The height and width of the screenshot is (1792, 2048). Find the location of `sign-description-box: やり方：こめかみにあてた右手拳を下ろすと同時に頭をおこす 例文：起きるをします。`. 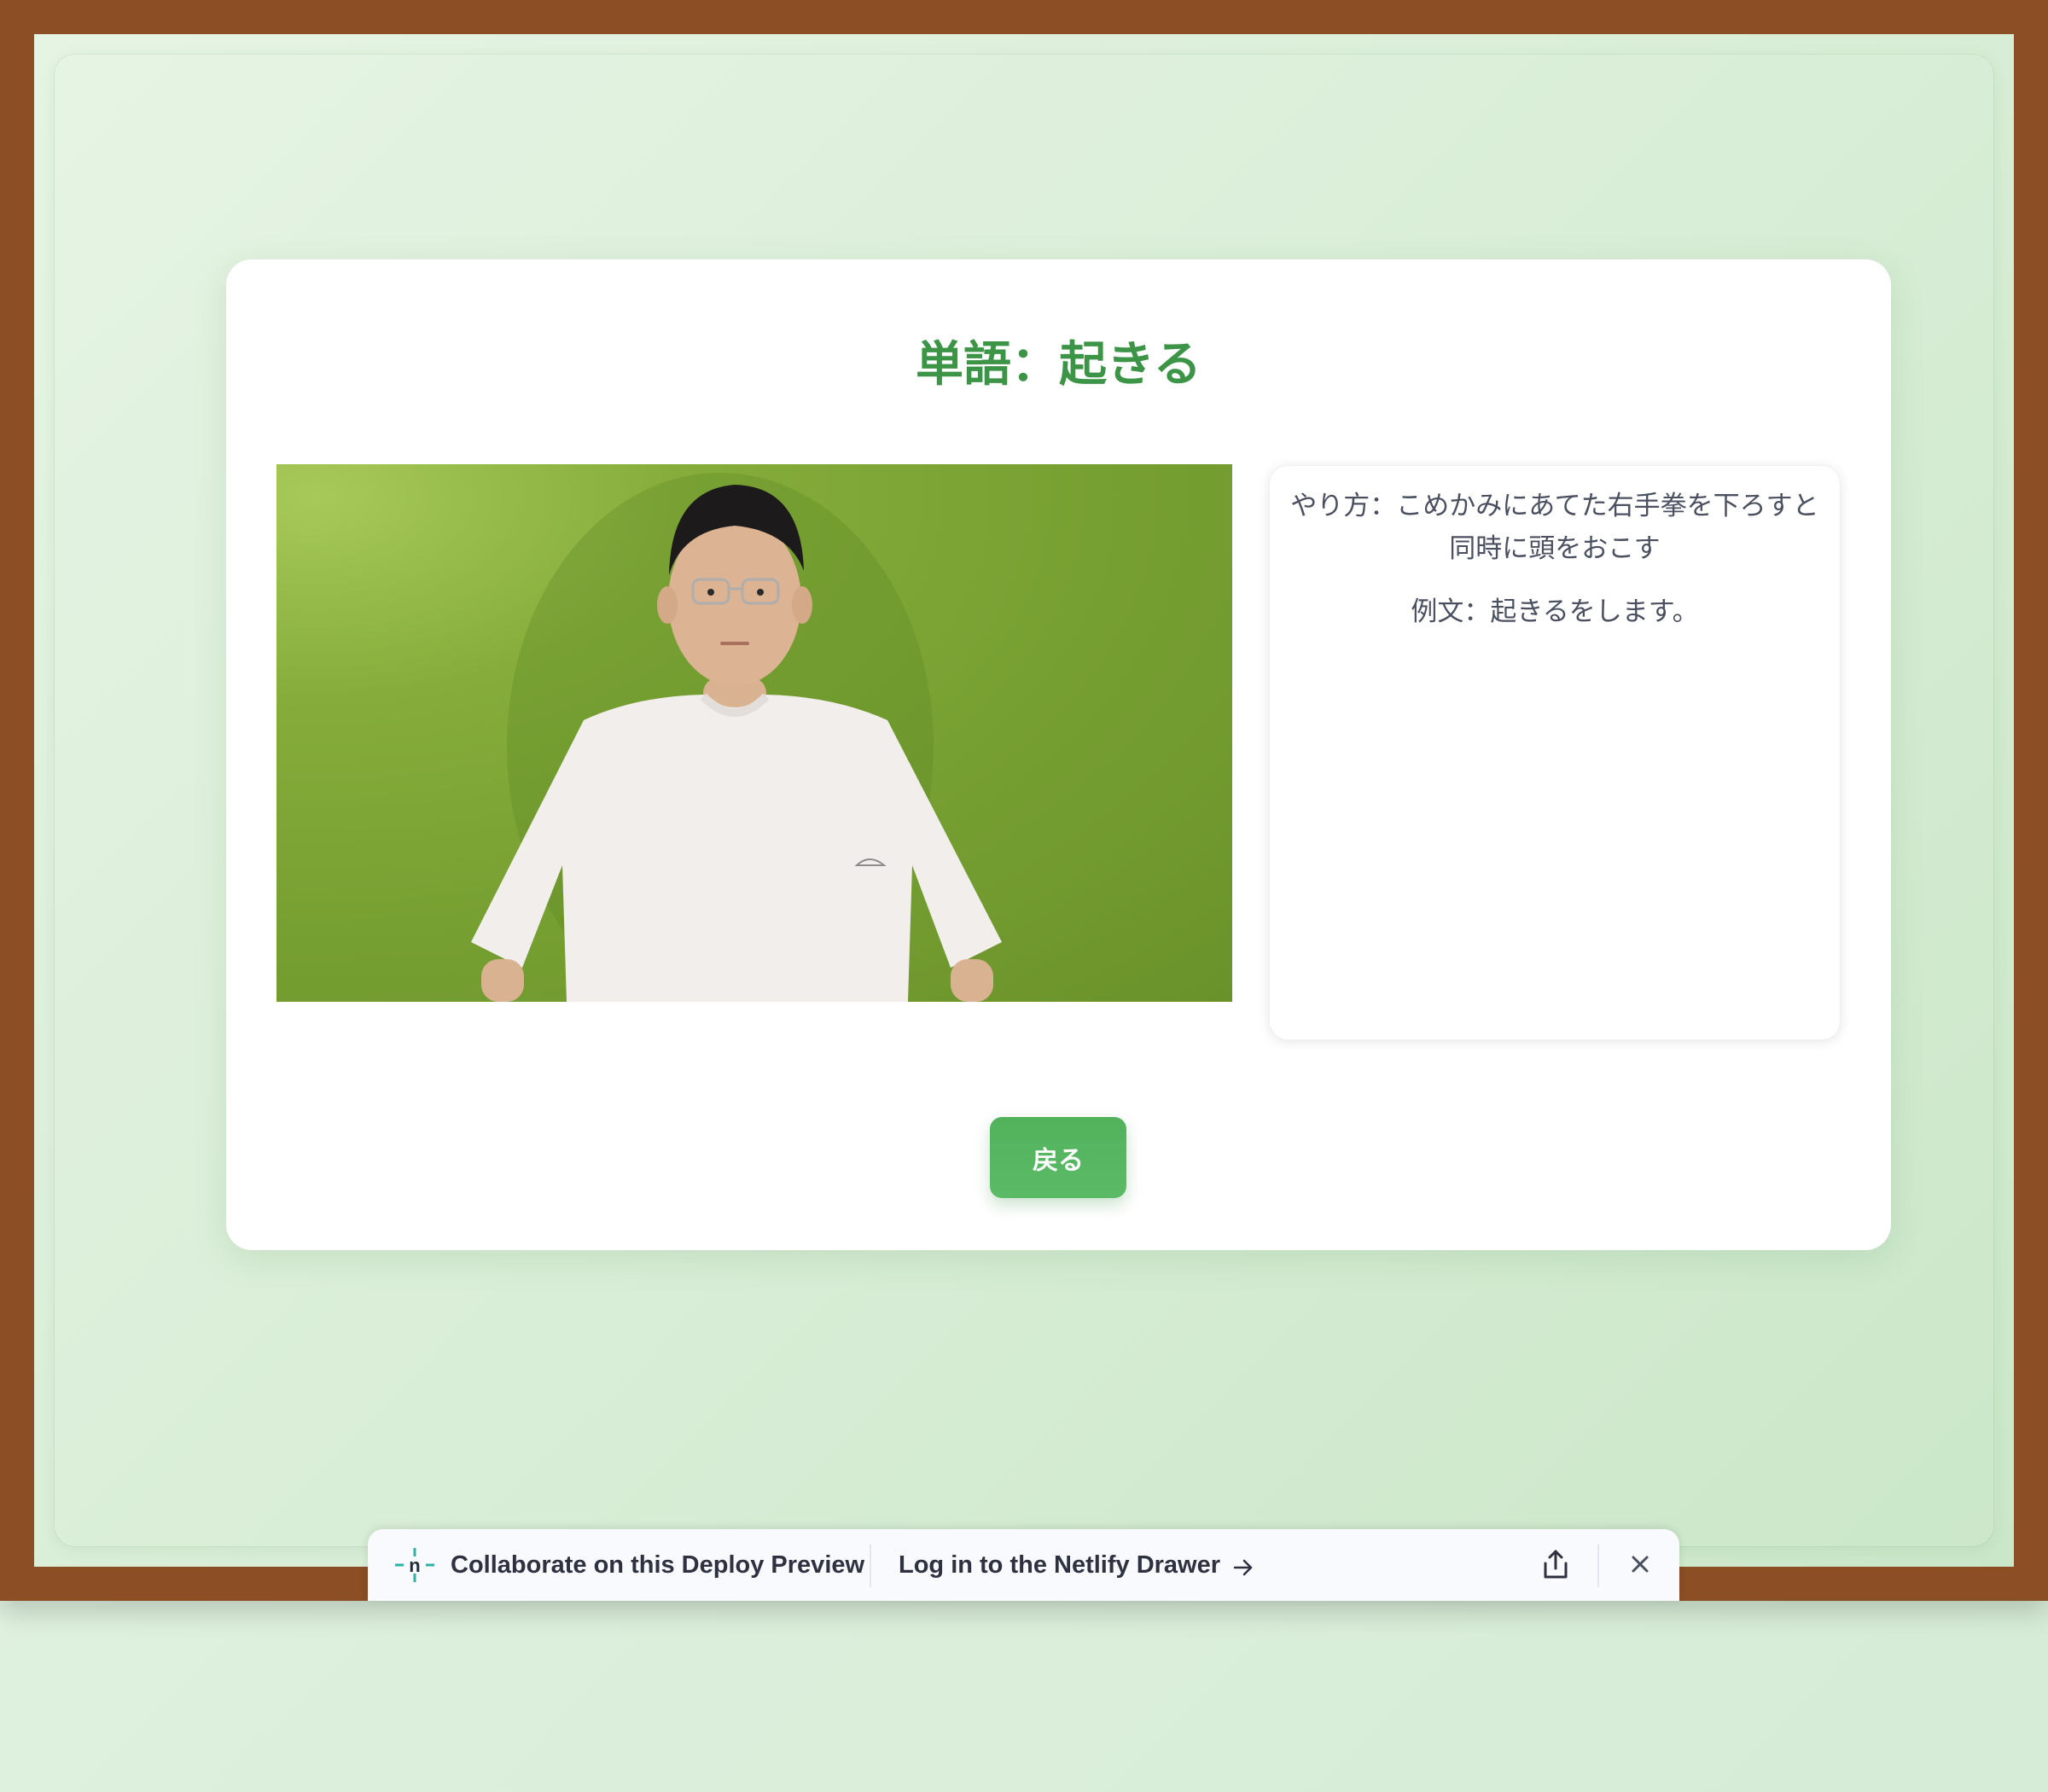

sign-description-box: やり方：こめかみにあてた右手拳を下ろすと同時に頭をおこす 例文：起きるをします。 is located at coordinates (1555, 752).